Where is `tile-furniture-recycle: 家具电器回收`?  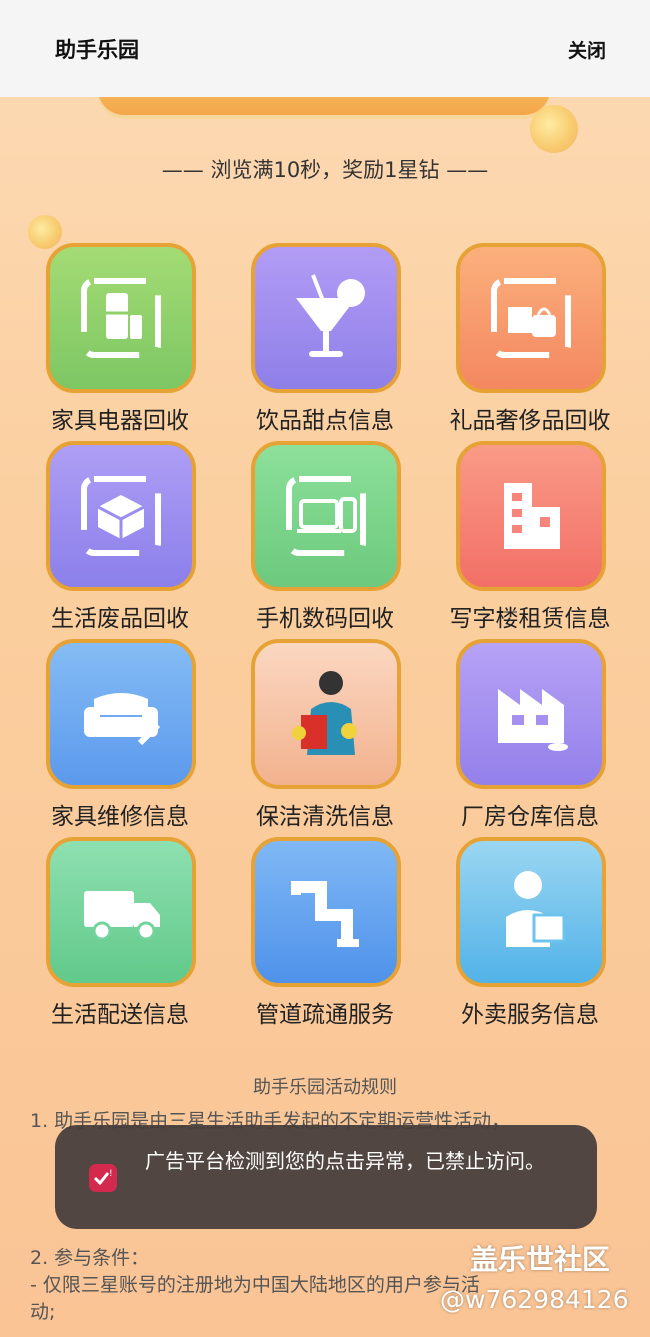
tile-furniture-recycle: 家具电器回收 is located at coordinates (120, 338).